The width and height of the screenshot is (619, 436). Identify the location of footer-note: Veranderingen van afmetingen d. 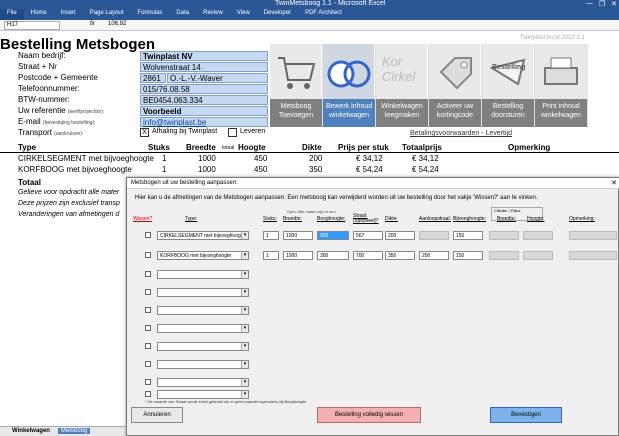
(69, 214).